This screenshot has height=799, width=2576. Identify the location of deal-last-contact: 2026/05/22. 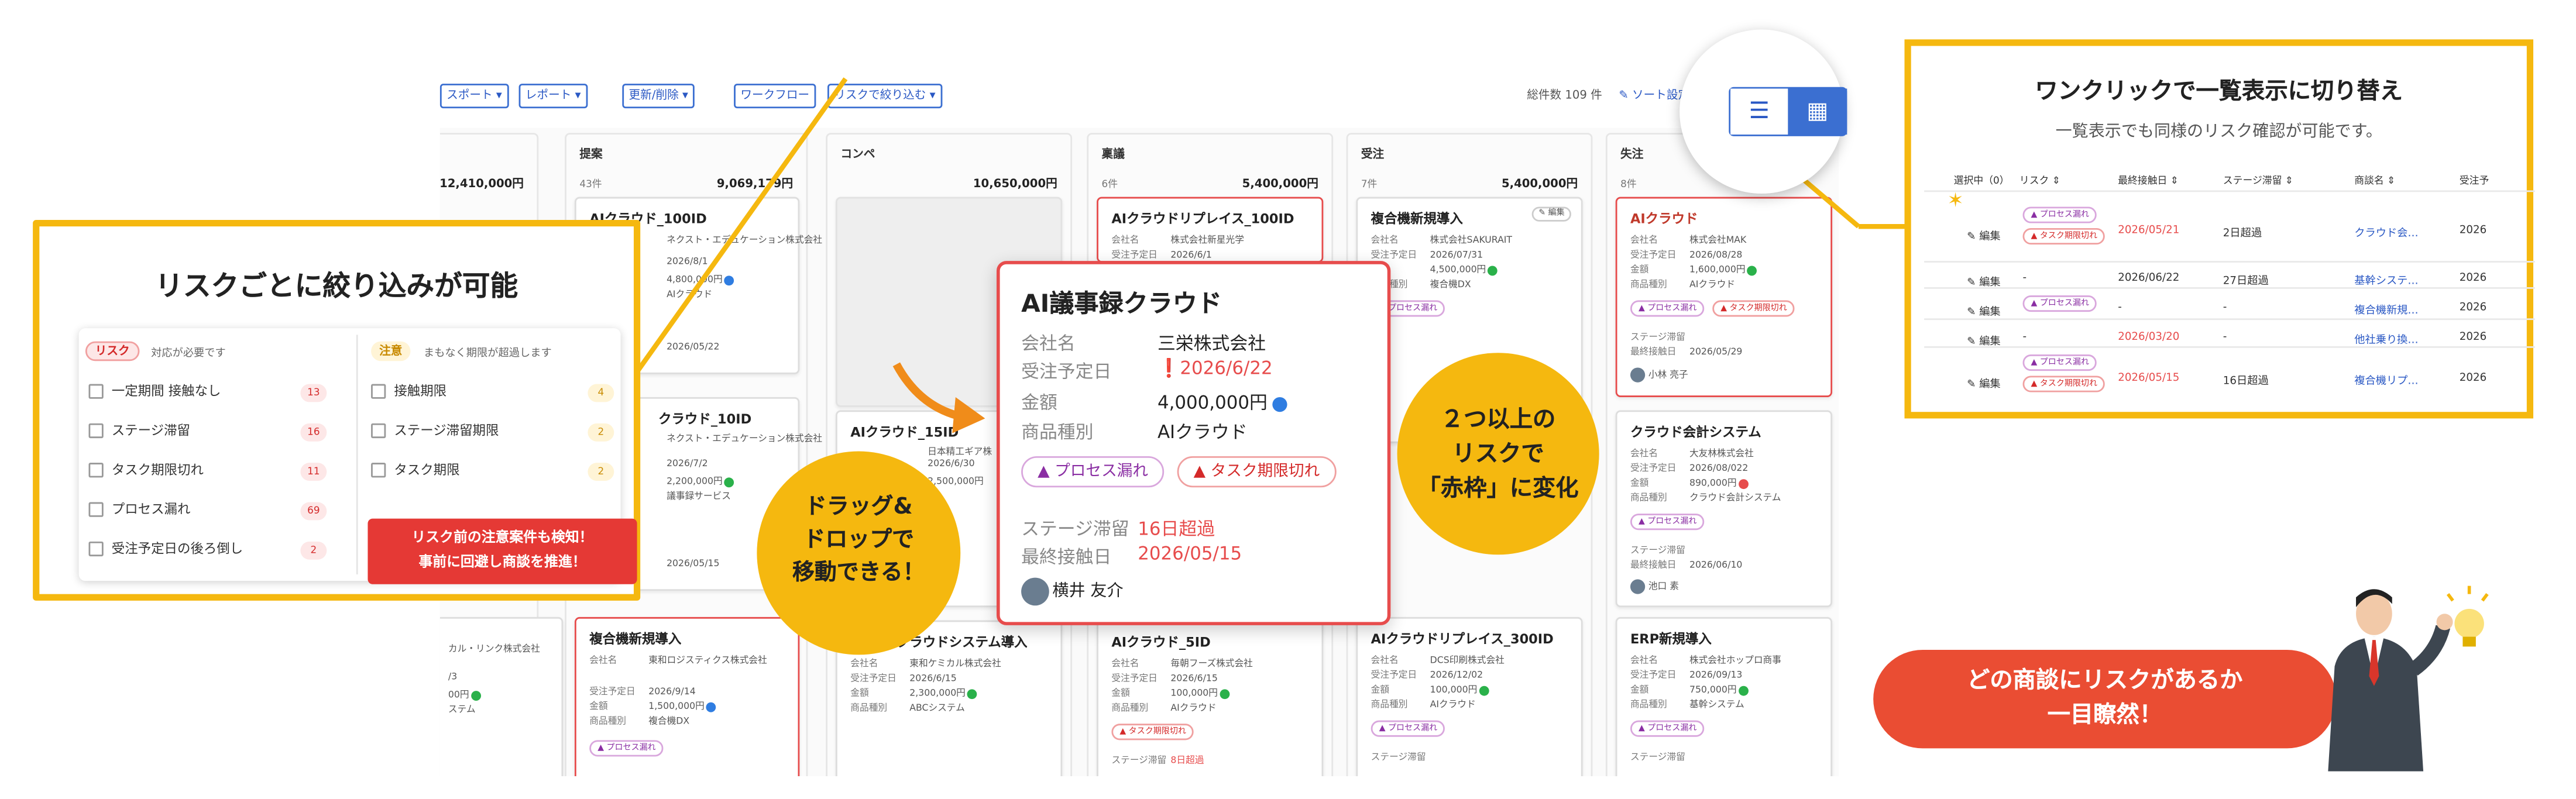
(693, 348).